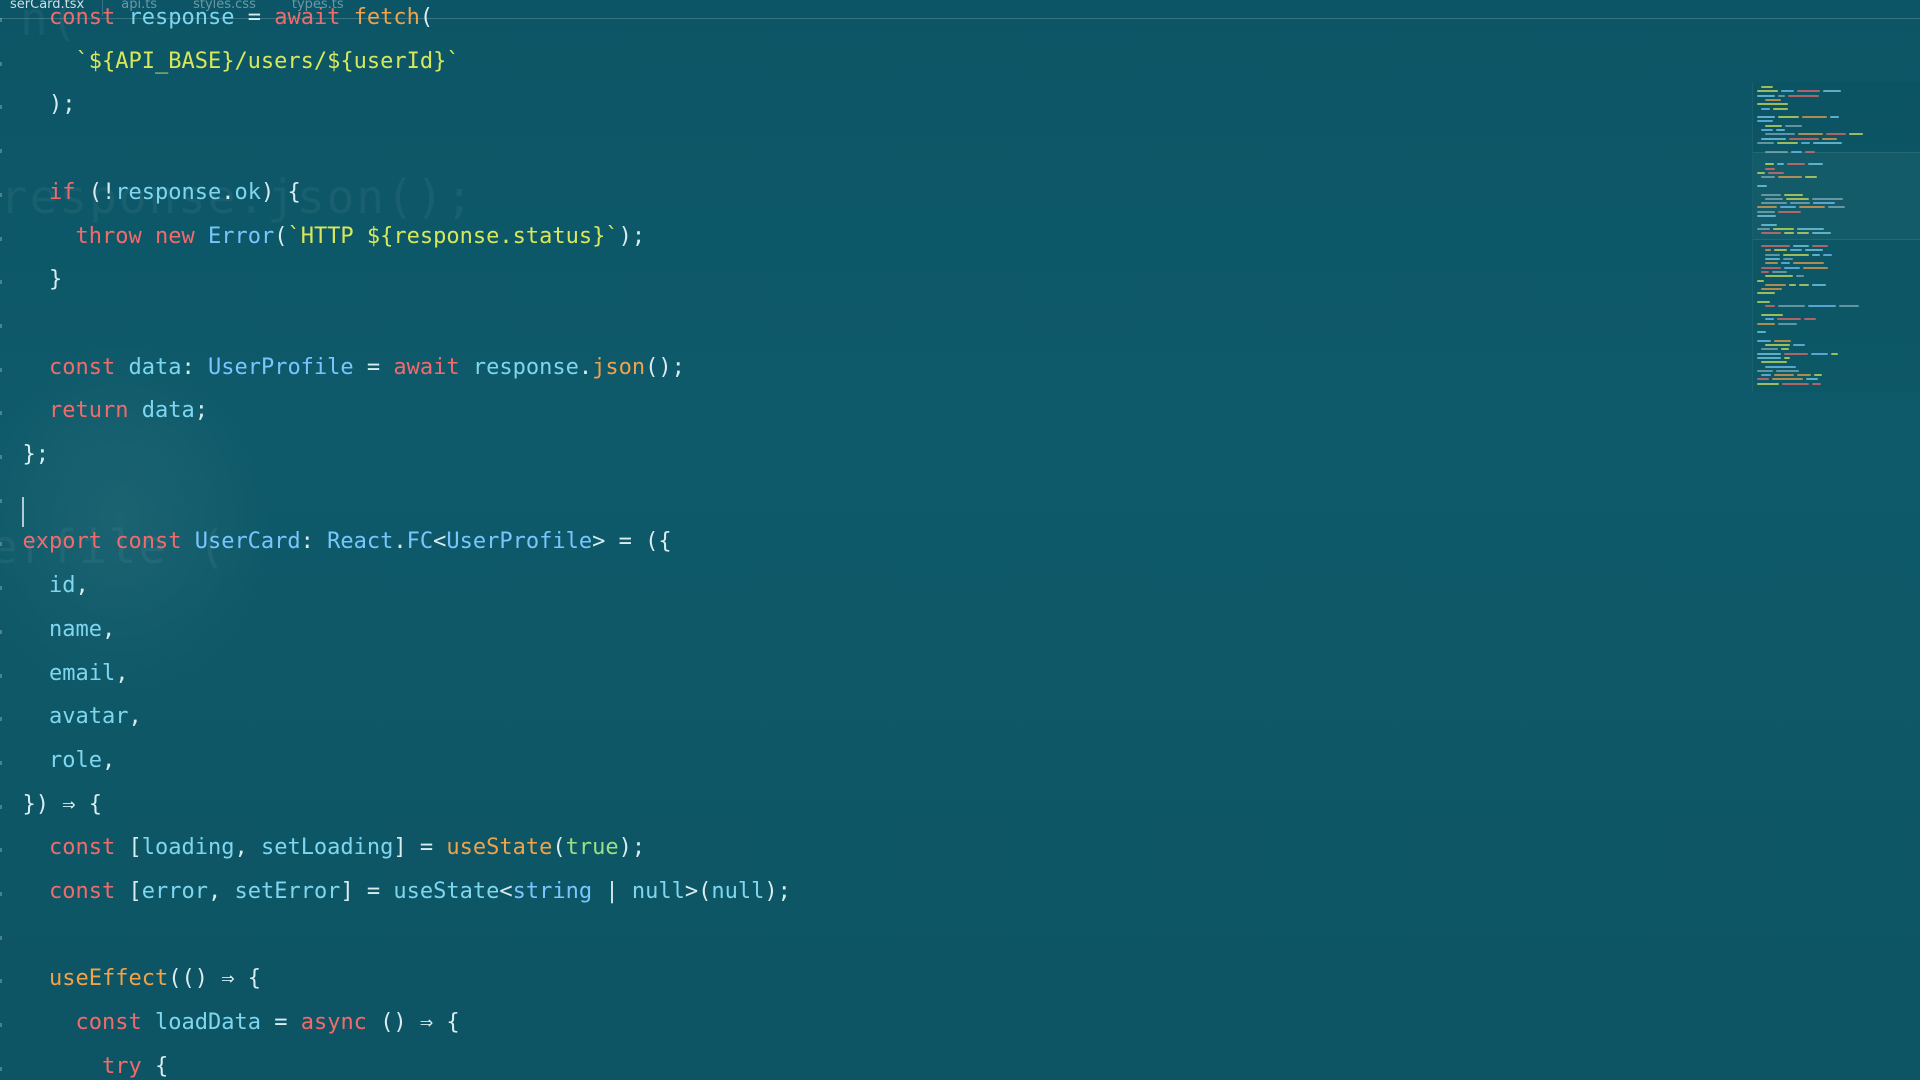 The height and width of the screenshot is (1080, 1920). What do you see at coordinates (82, 673) in the screenshot?
I see `code-token: email` at bounding box center [82, 673].